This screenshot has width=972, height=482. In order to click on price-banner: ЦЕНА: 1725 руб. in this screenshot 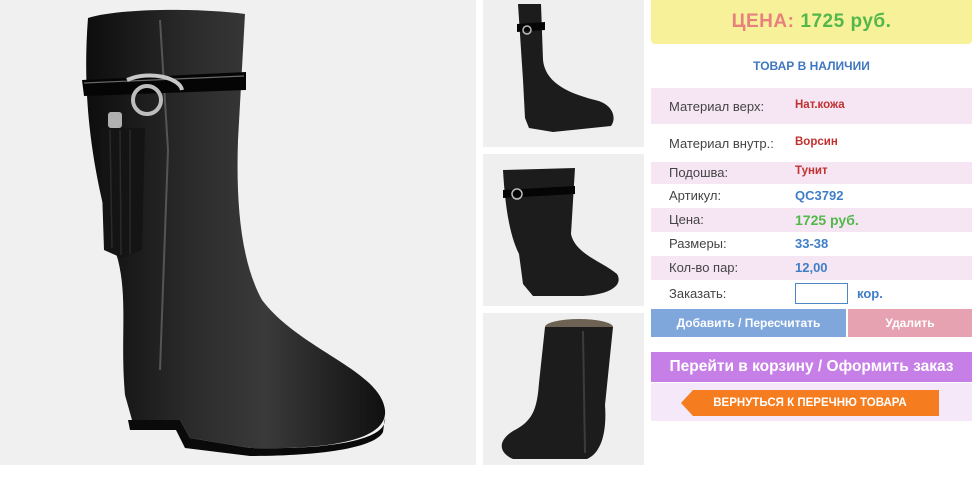, I will do `click(811, 22)`.